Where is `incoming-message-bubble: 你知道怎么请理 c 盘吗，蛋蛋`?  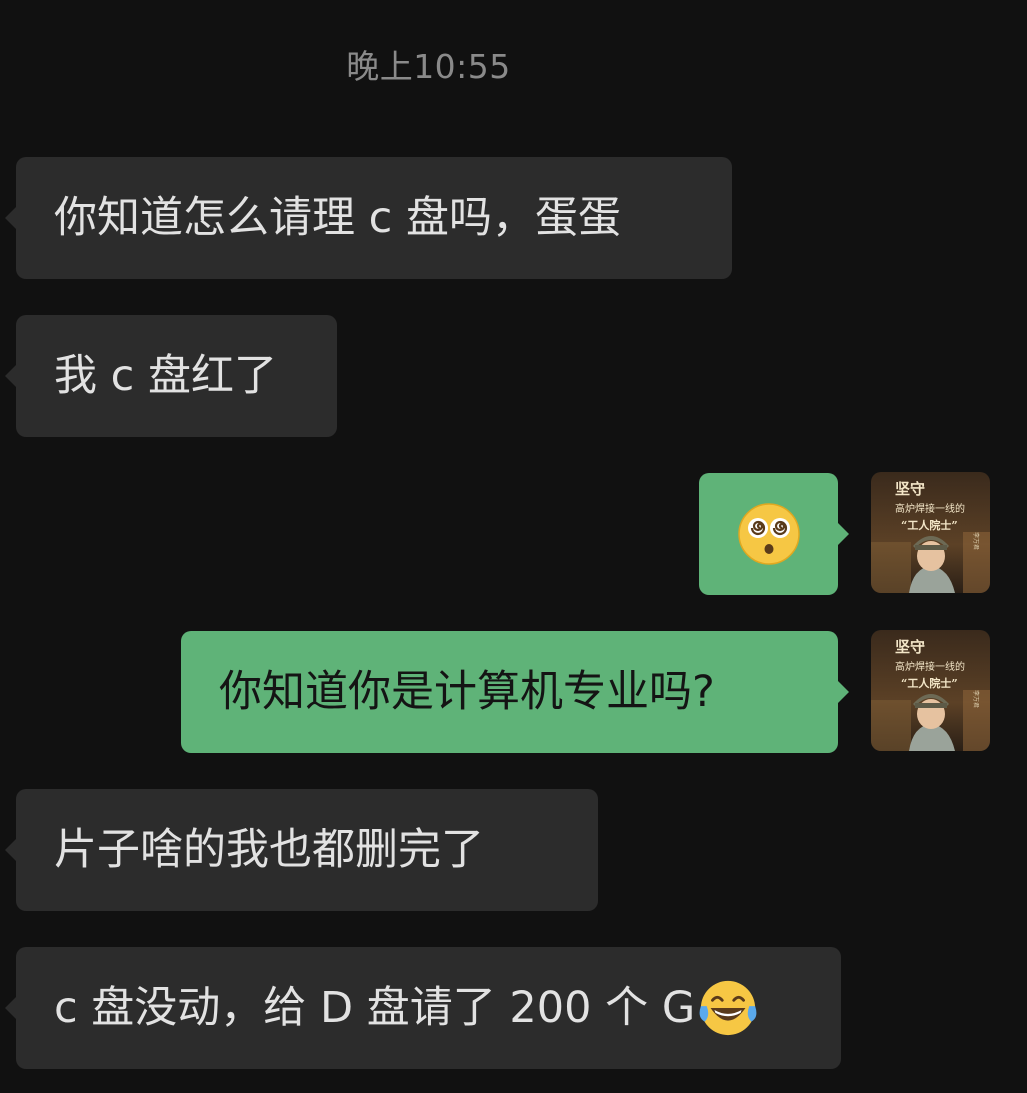 incoming-message-bubble: 你知道怎么请理 c 盘吗，蛋蛋 is located at coordinates (368, 218).